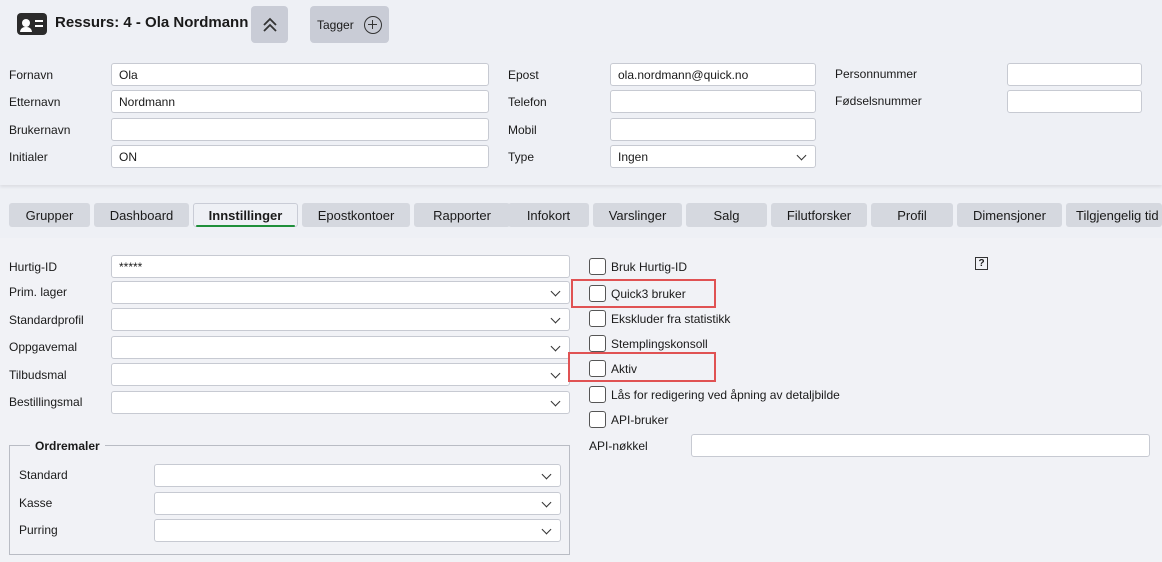 This screenshot has height=562, width=1162. What do you see at coordinates (340, 319) in the screenshot?
I see `standardprofil-select` at bounding box center [340, 319].